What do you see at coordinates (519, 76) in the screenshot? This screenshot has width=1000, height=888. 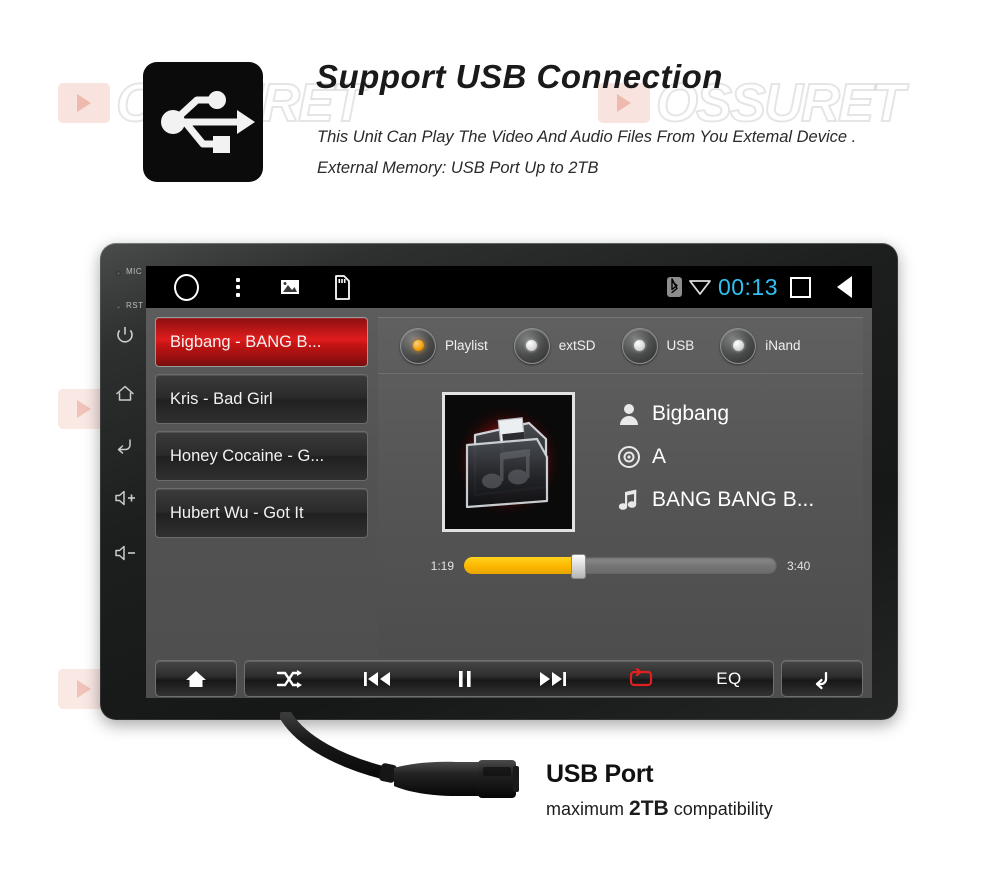 I see `page-title: Support USB Connection` at bounding box center [519, 76].